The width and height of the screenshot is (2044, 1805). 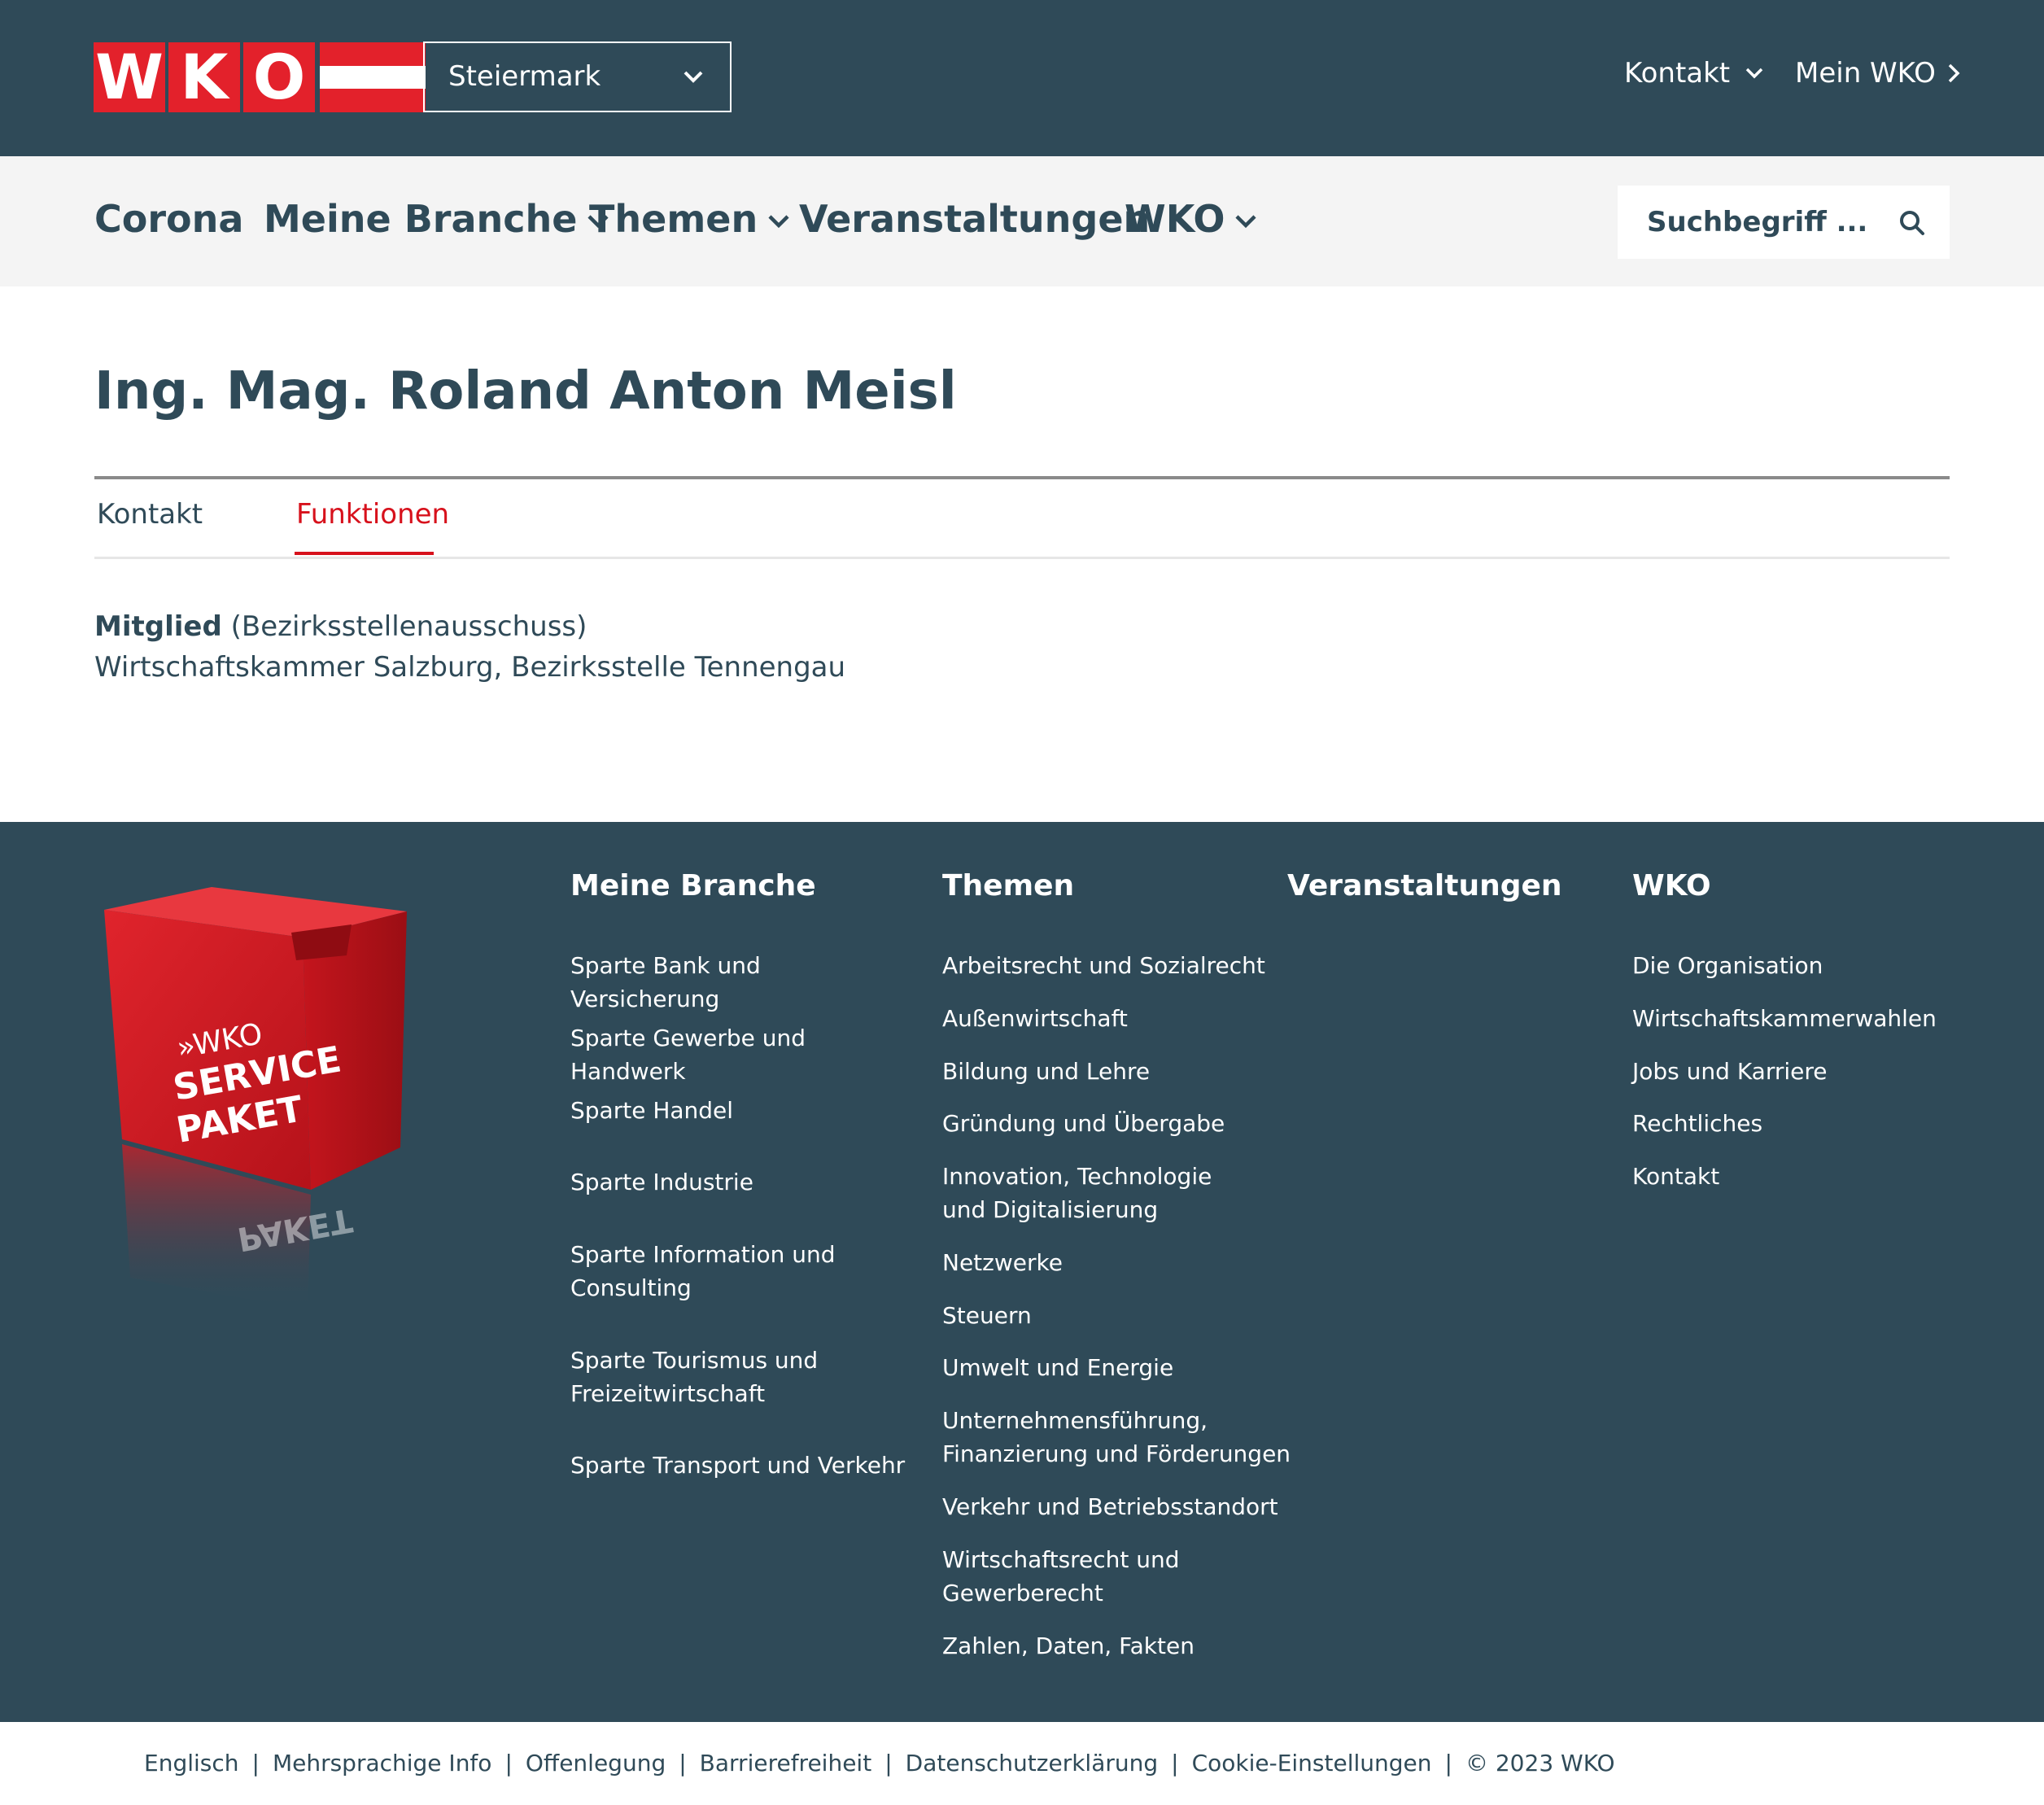 I want to click on footer-link: Sparte Information und Consulting, so click(x=704, y=1271).